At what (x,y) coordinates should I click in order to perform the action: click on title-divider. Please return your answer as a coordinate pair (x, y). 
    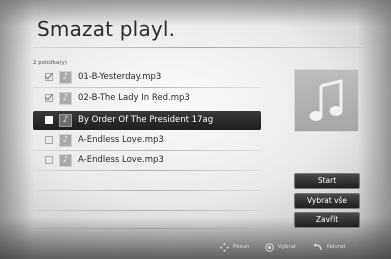
    Looking at the image, I should click on (198, 47).